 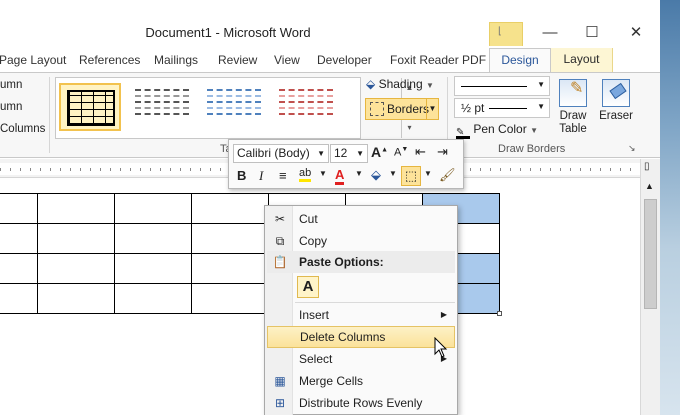 What do you see at coordinates (241, 175) in the screenshot?
I see `bold-button: B` at bounding box center [241, 175].